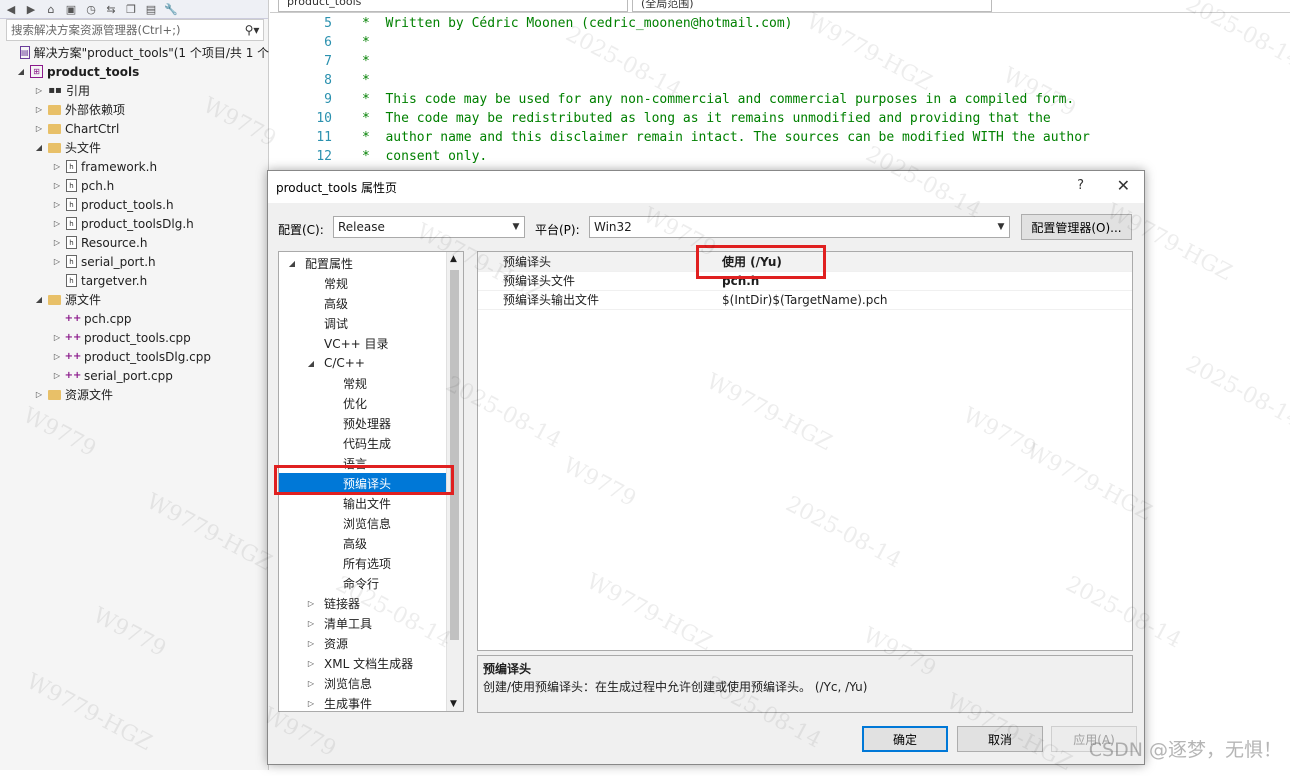 This screenshot has height=776, width=1290. I want to click on property-row: 预编译头 使用 (/Yu), so click(805, 262).